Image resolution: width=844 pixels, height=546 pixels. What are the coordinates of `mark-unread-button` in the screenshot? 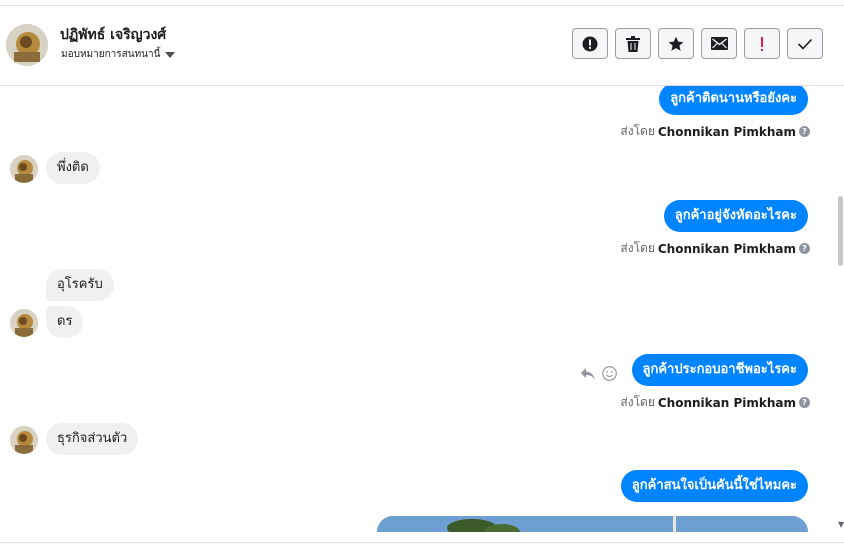 It's located at (719, 43).